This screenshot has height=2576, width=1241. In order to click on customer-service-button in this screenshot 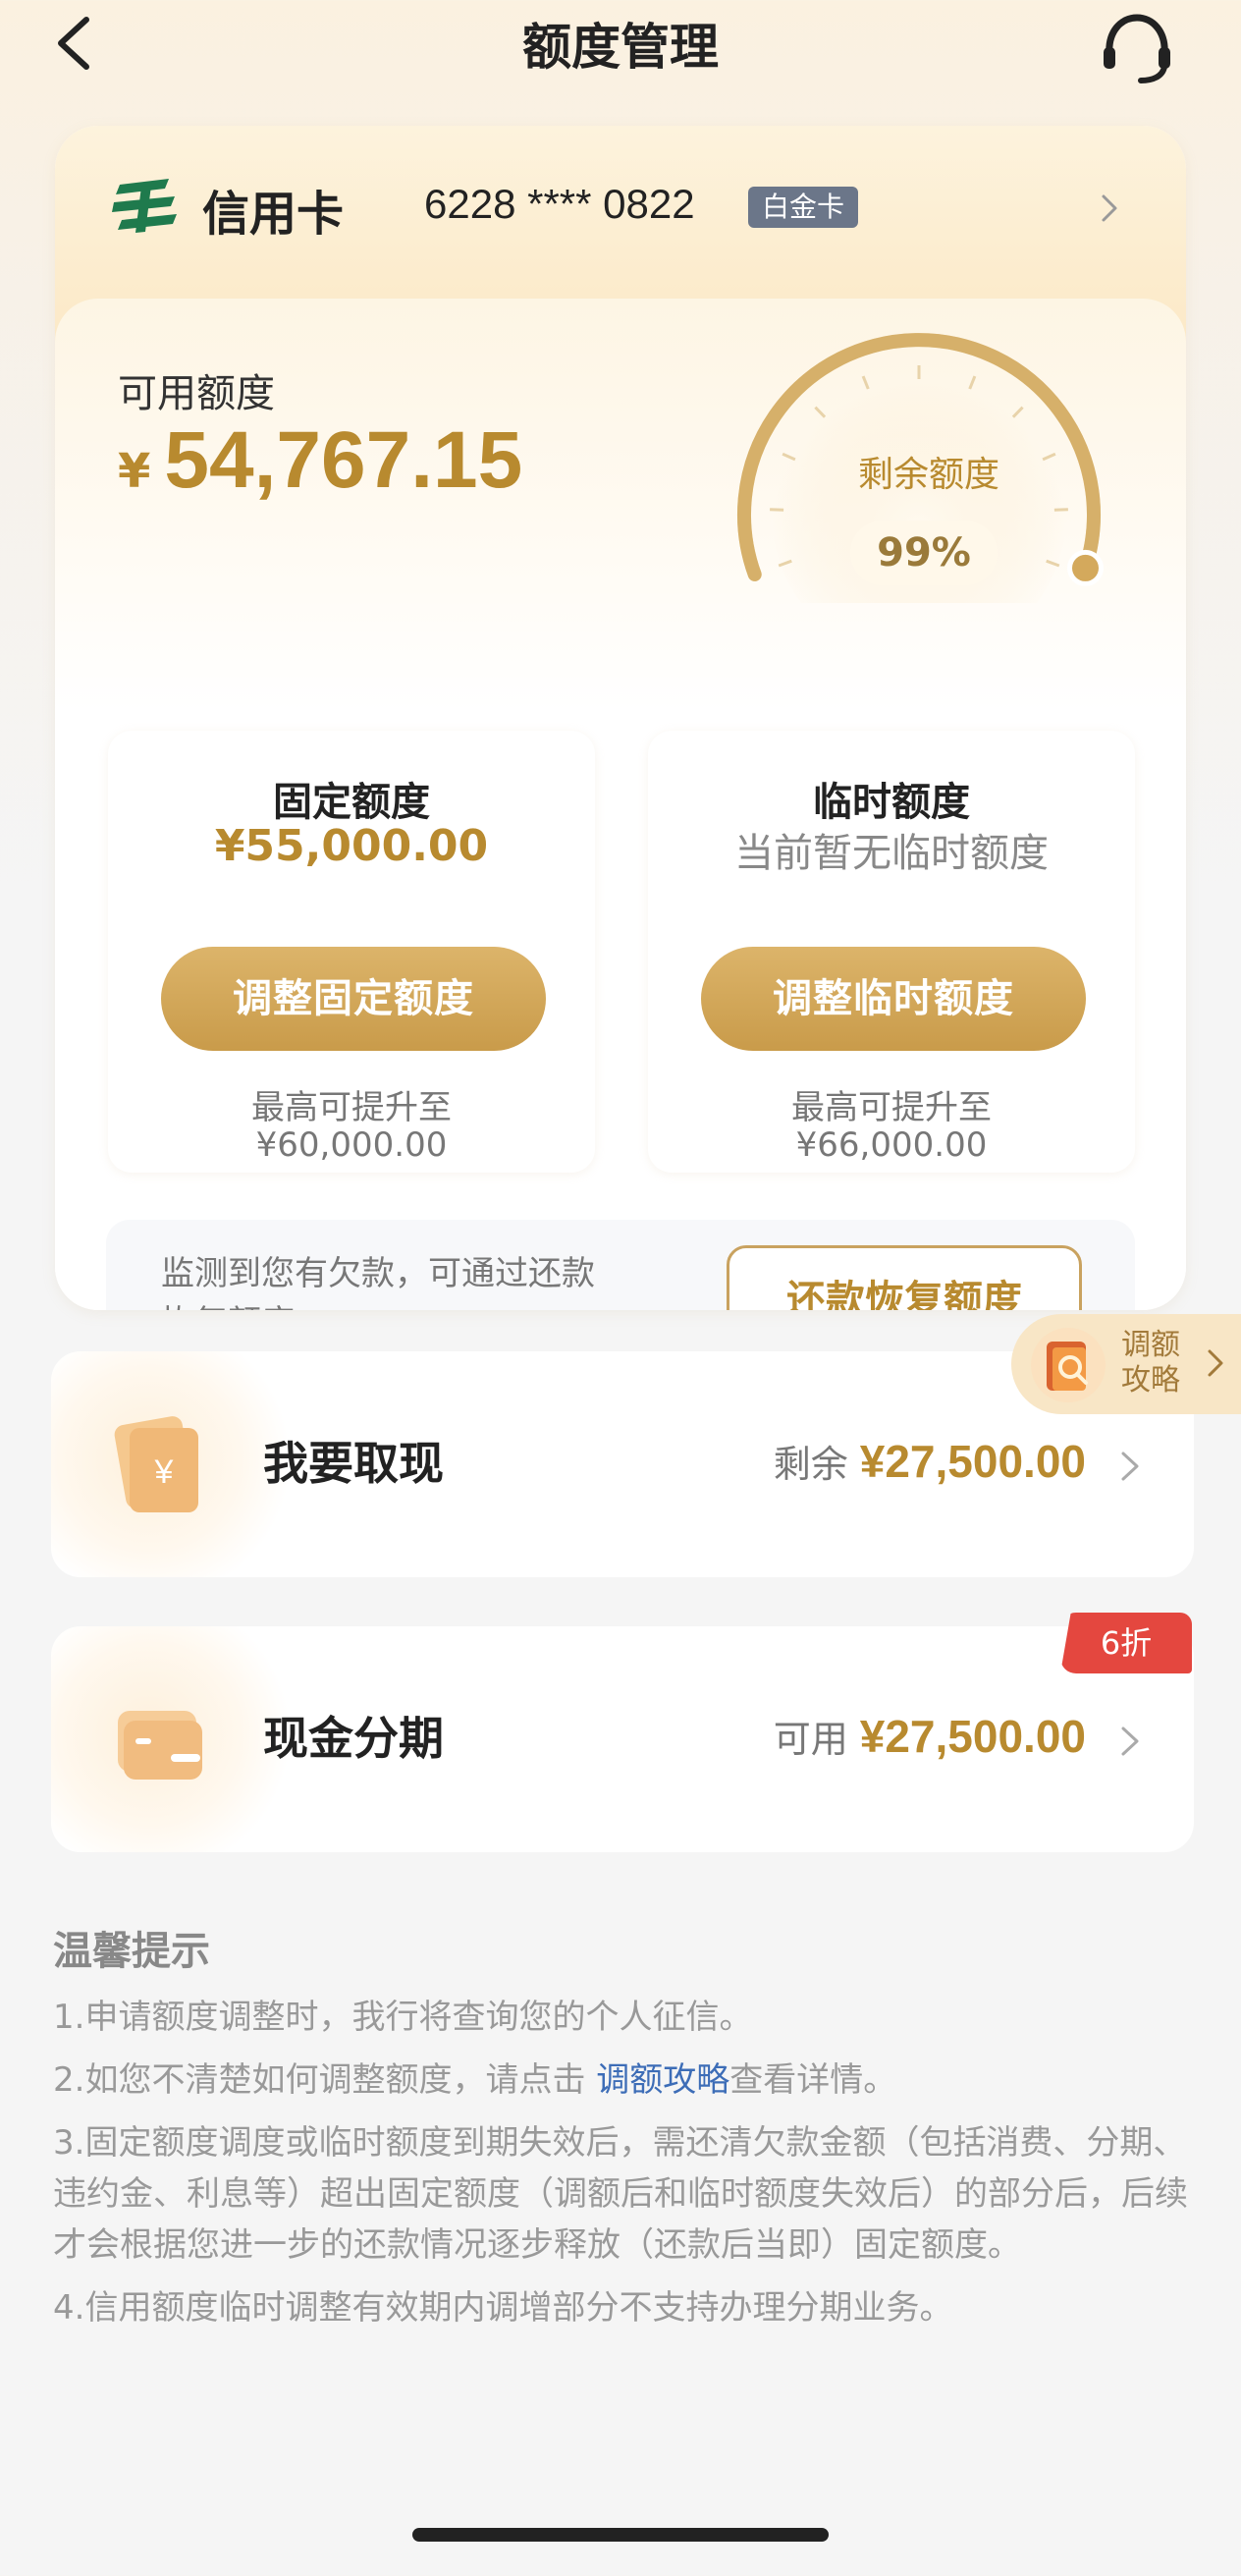, I will do `click(1137, 48)`.